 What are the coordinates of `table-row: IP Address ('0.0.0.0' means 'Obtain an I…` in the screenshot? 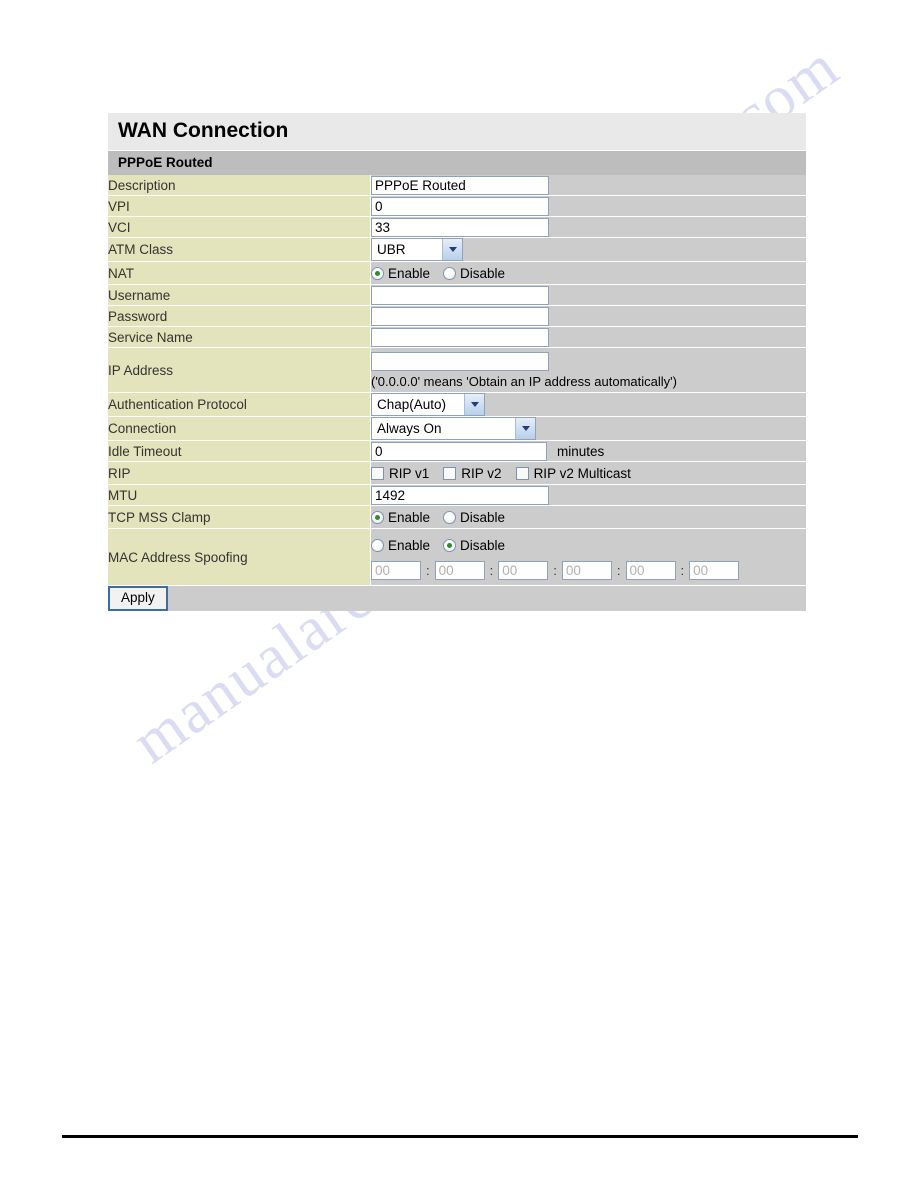 It's located at (457, 370).